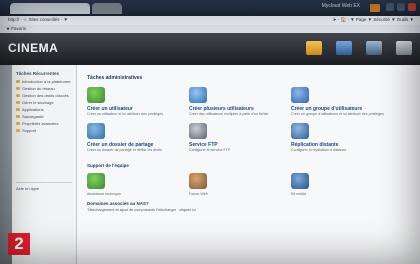 This screenshot has width=420, height=264. I want to click on settings-icon, so click(374, 48).